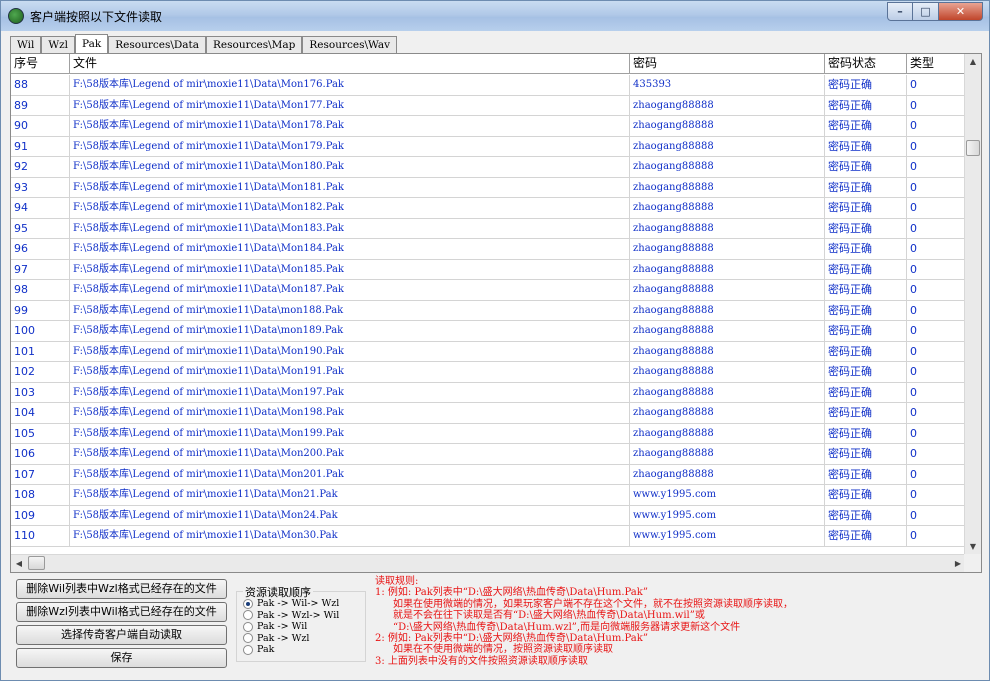 The width and height of the screenshot is (990, 681). Describe the element at coordinates (40, 474) in the screenshot. I see `cell-no: 107` at that location.